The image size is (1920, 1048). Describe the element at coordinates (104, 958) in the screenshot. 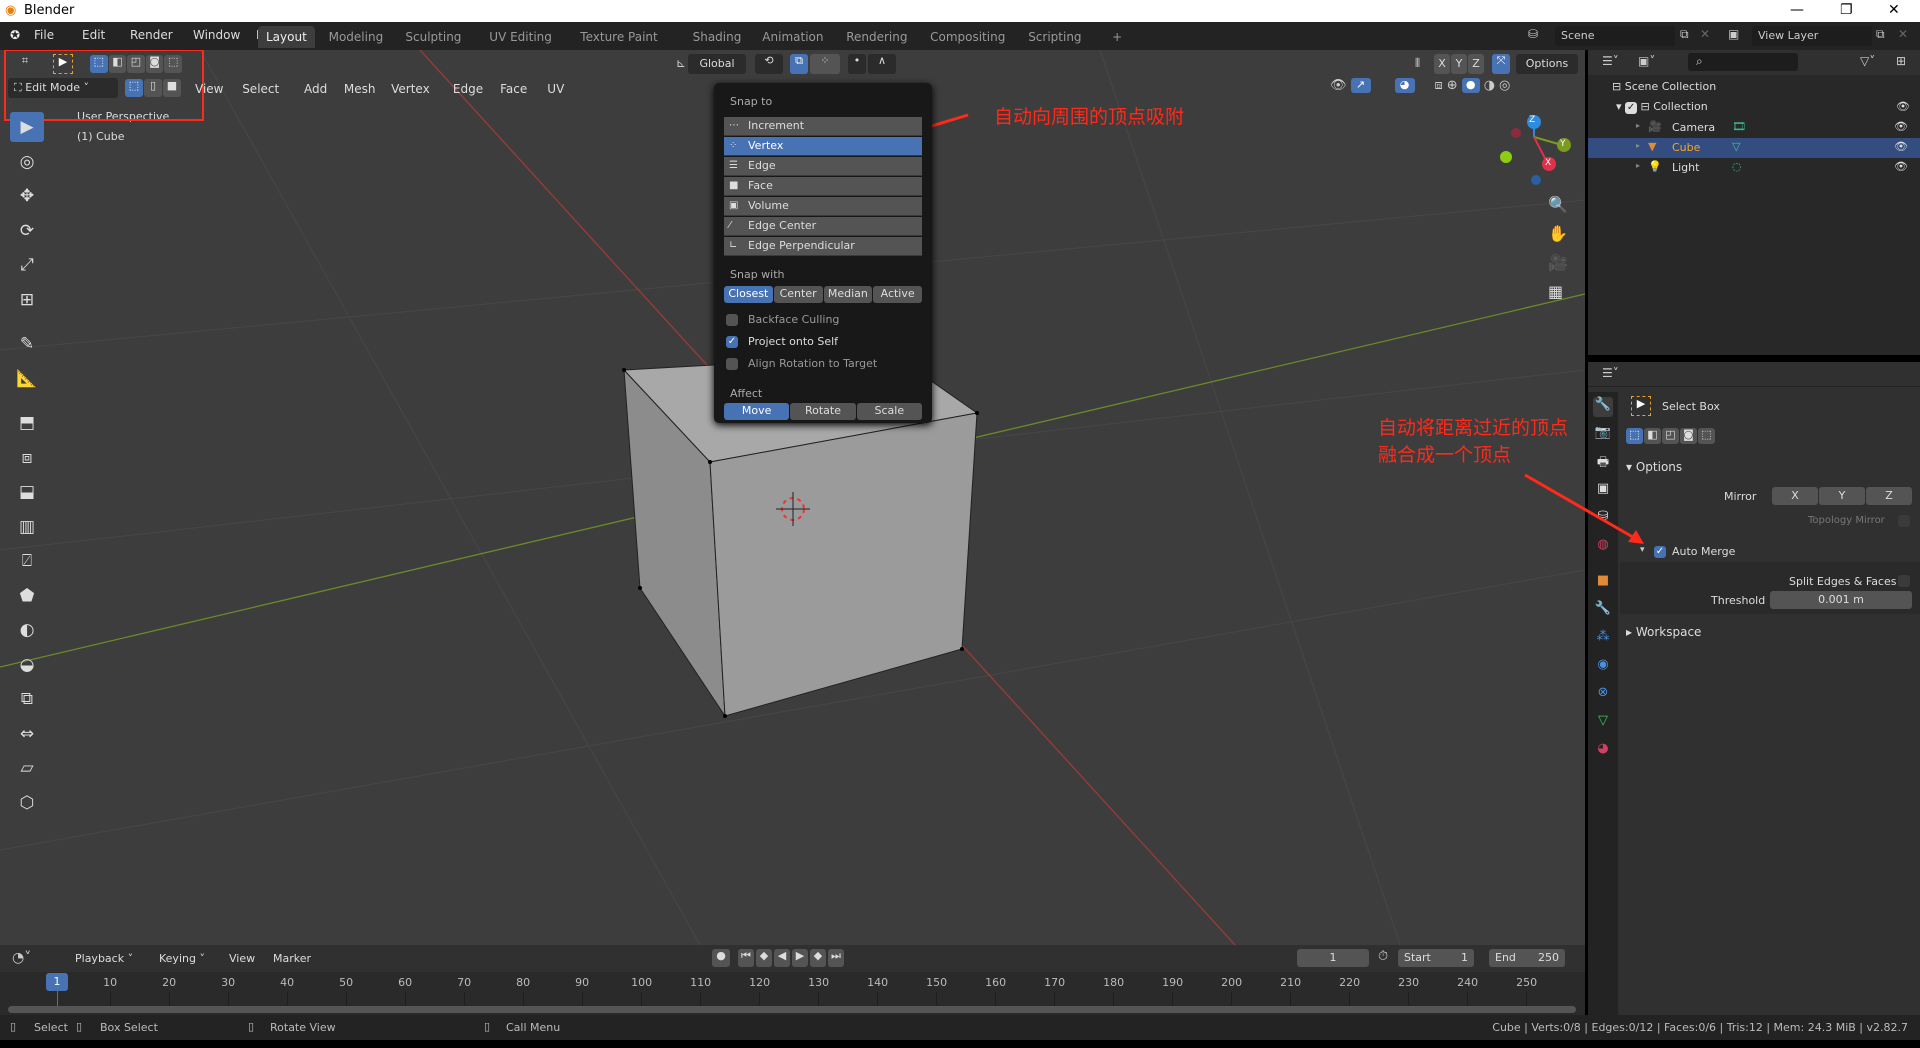

I see `timeline-menu-playback: Playback ˅` at that location.